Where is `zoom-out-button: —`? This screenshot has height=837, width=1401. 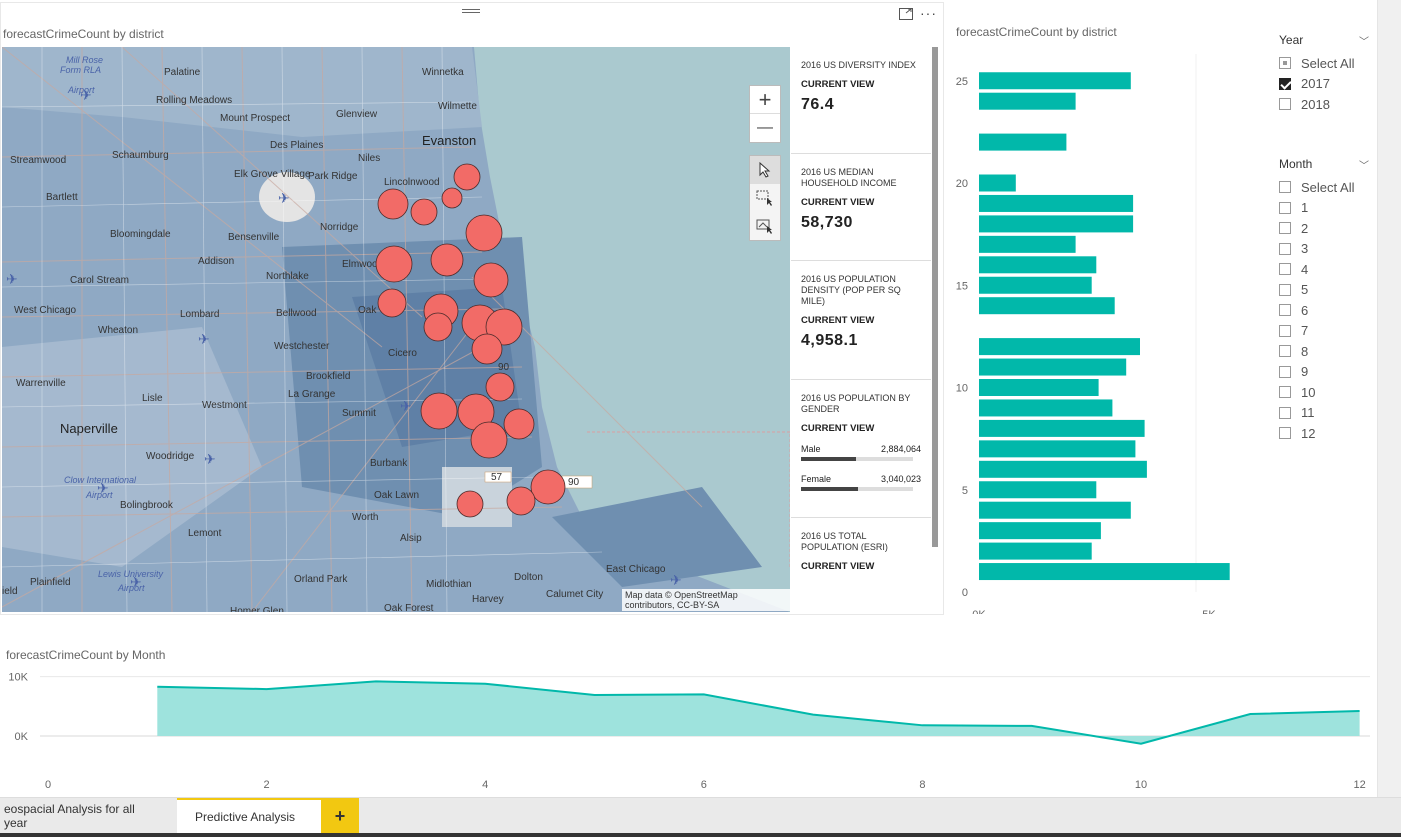 zoom-out-button: — is located at coordinates (765, 128).